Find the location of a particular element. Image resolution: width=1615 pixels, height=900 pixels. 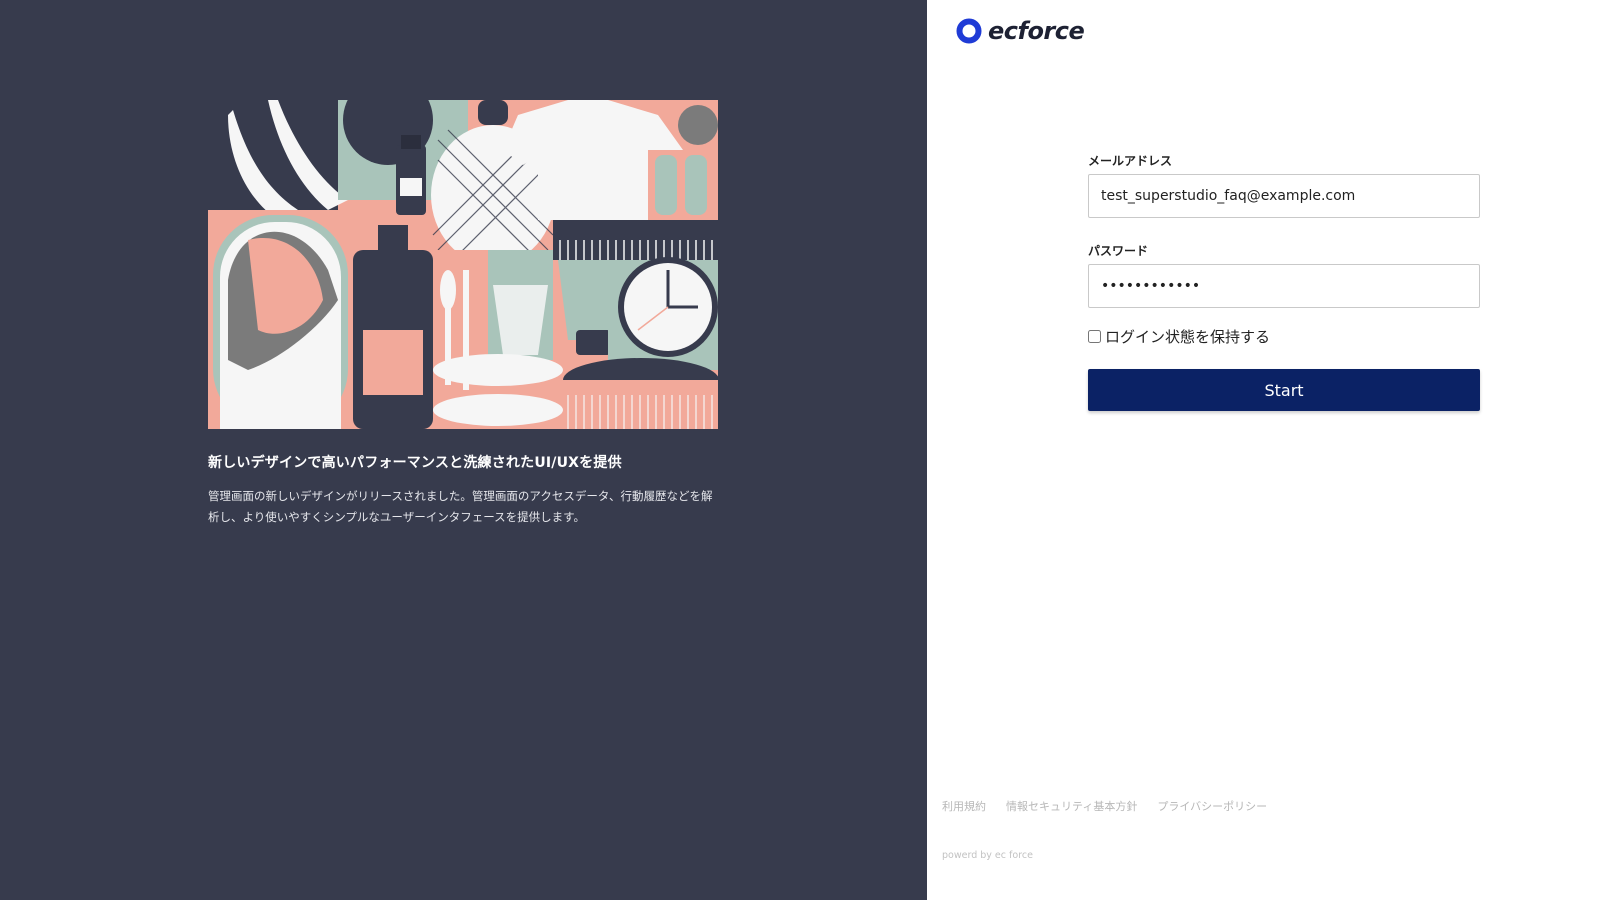

footer-link-security-policy: 情報セキュリティ基本方針 is located at coordinates (1071, 806).